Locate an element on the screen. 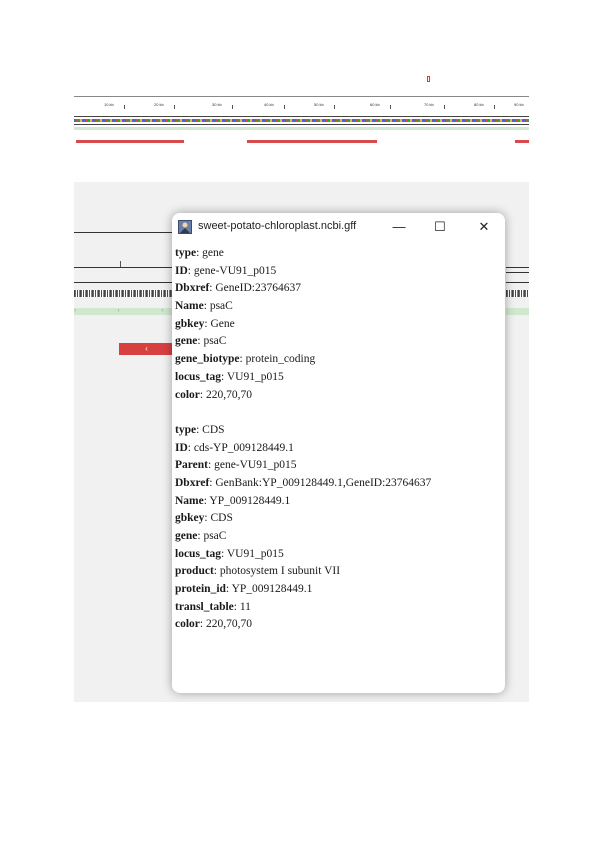 The image size is (600, 848). attribute-row: Parent: gene-VU91_p015 is located at coordinates (337, 466).